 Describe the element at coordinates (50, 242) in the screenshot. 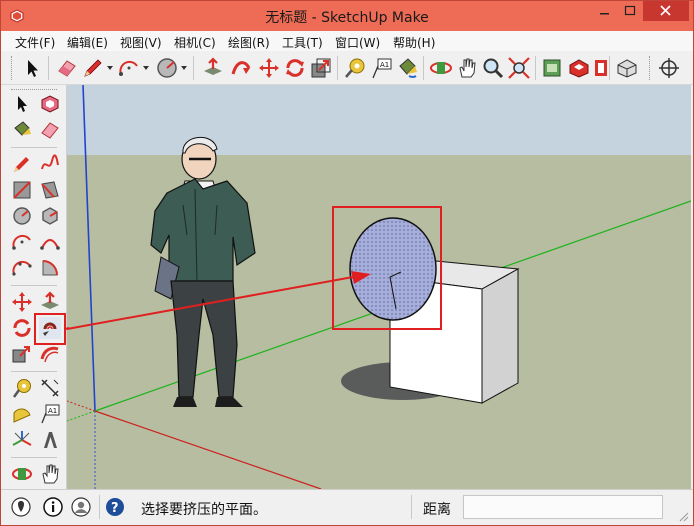

I see `two-point-arc-icon` at that location.